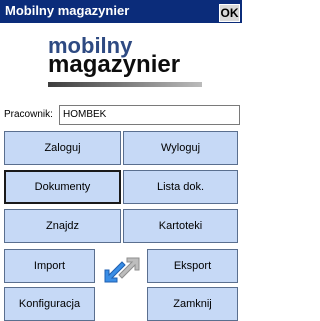  Describe the element at coordinates (192, 266) in the screenshot. I see `export-button: Eksport` at that location.